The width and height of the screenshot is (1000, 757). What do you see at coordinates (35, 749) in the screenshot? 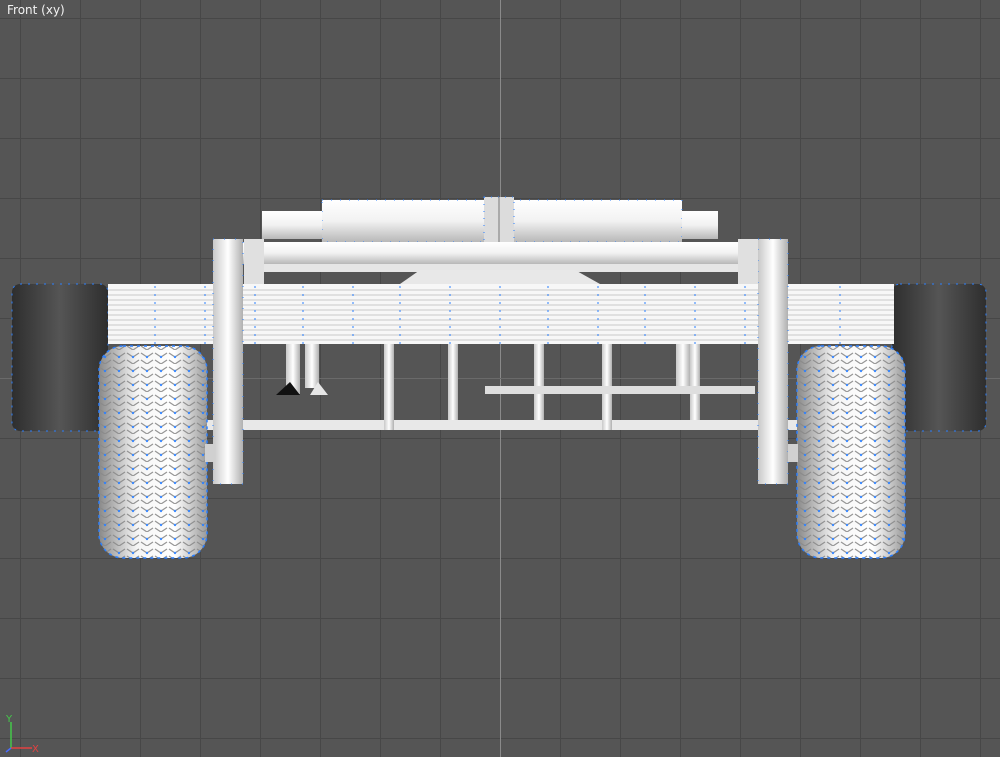
I see `x-axis-label: X` at bounding box center [35, 749].